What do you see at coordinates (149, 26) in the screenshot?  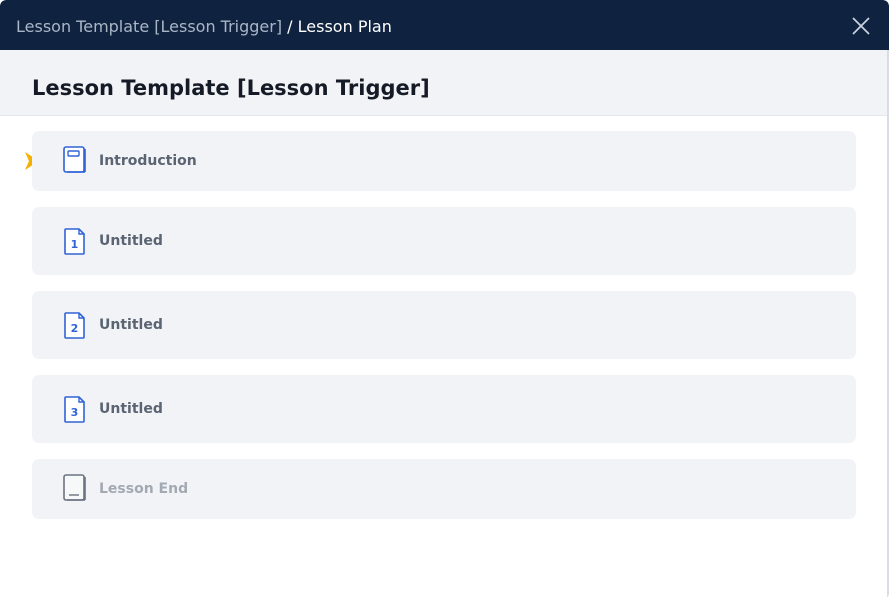 I see `breadcrumb-parent: Lesson Template [Lesson Trigger]` at bounding box center [149, 26].